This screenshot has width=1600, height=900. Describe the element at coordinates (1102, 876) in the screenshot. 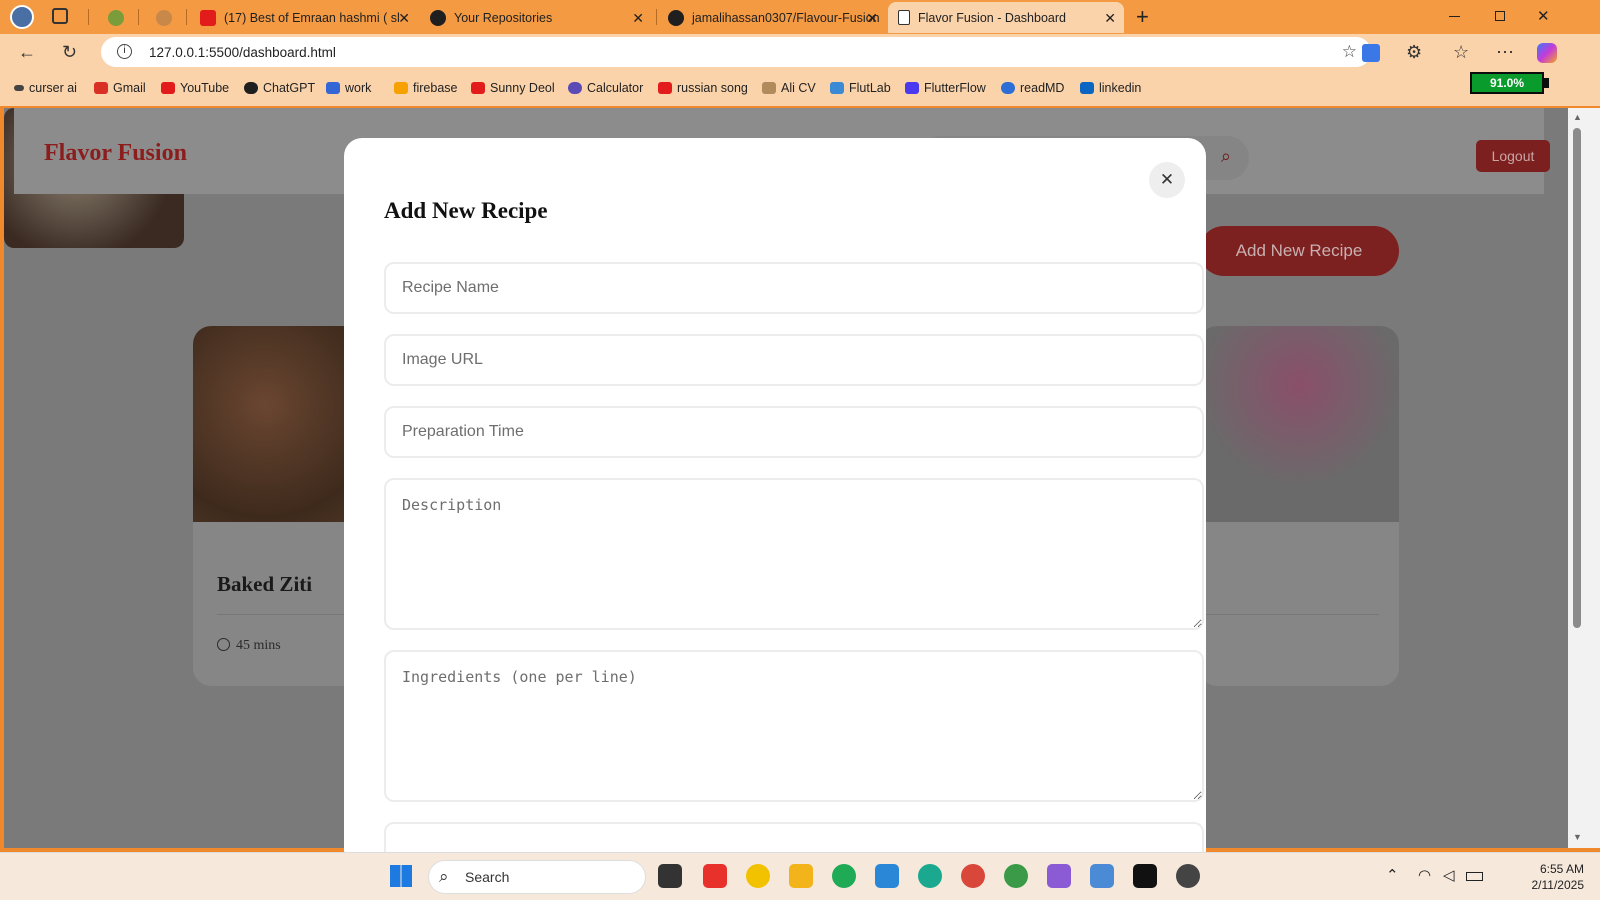

I see `photos-icon` at that location.